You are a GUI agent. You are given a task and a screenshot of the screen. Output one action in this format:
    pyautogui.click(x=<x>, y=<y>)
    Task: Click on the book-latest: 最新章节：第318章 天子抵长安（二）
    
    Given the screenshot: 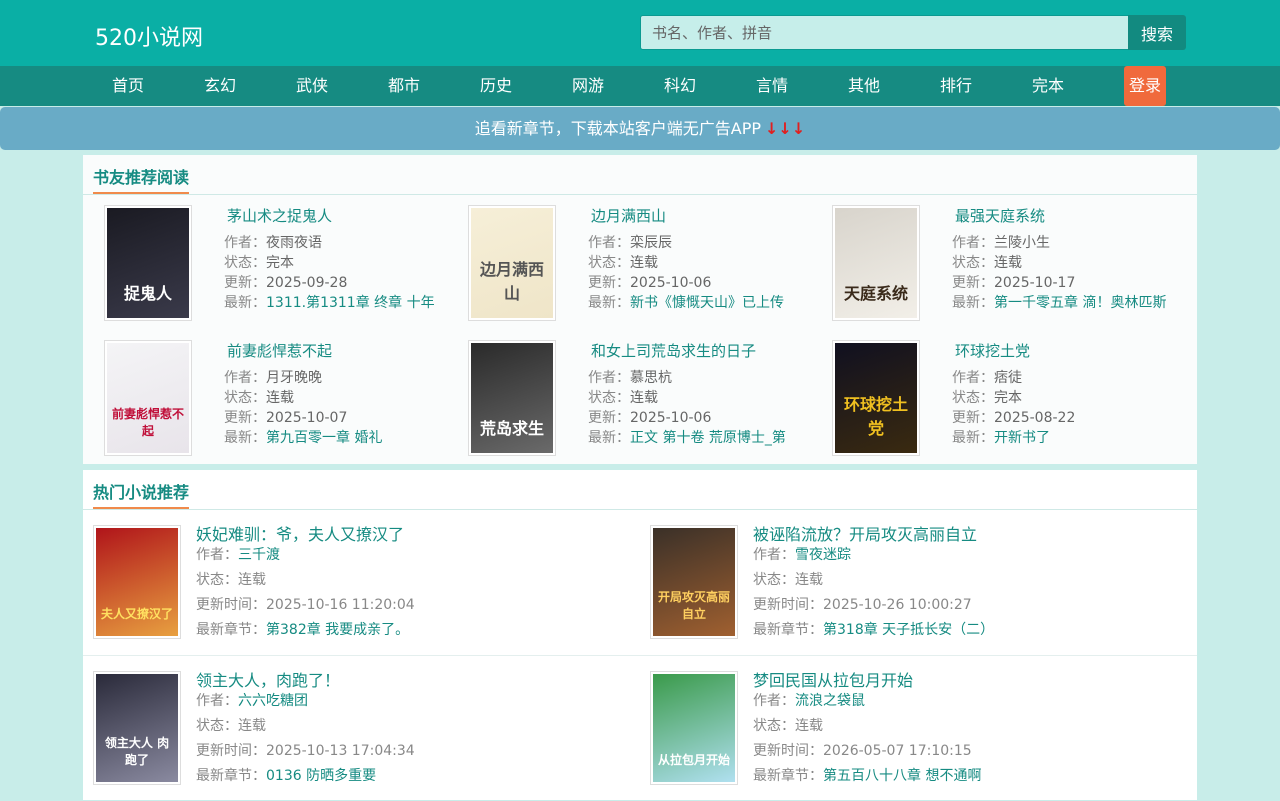 What is the action you would take?
    pyautogui.click(x=874, y=630)
    